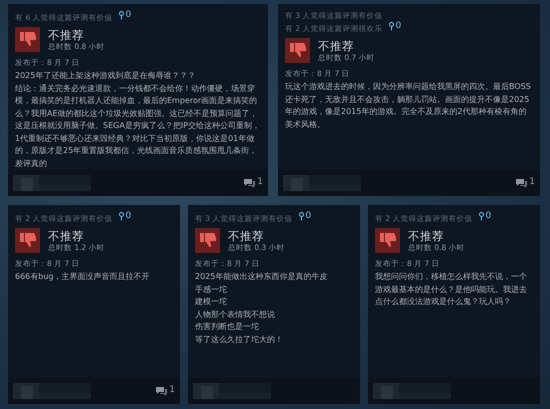  Describe the element at coordinates (227, 327) in the screenshot. I see `review-text: 伤害判断也是一坨` at that location.